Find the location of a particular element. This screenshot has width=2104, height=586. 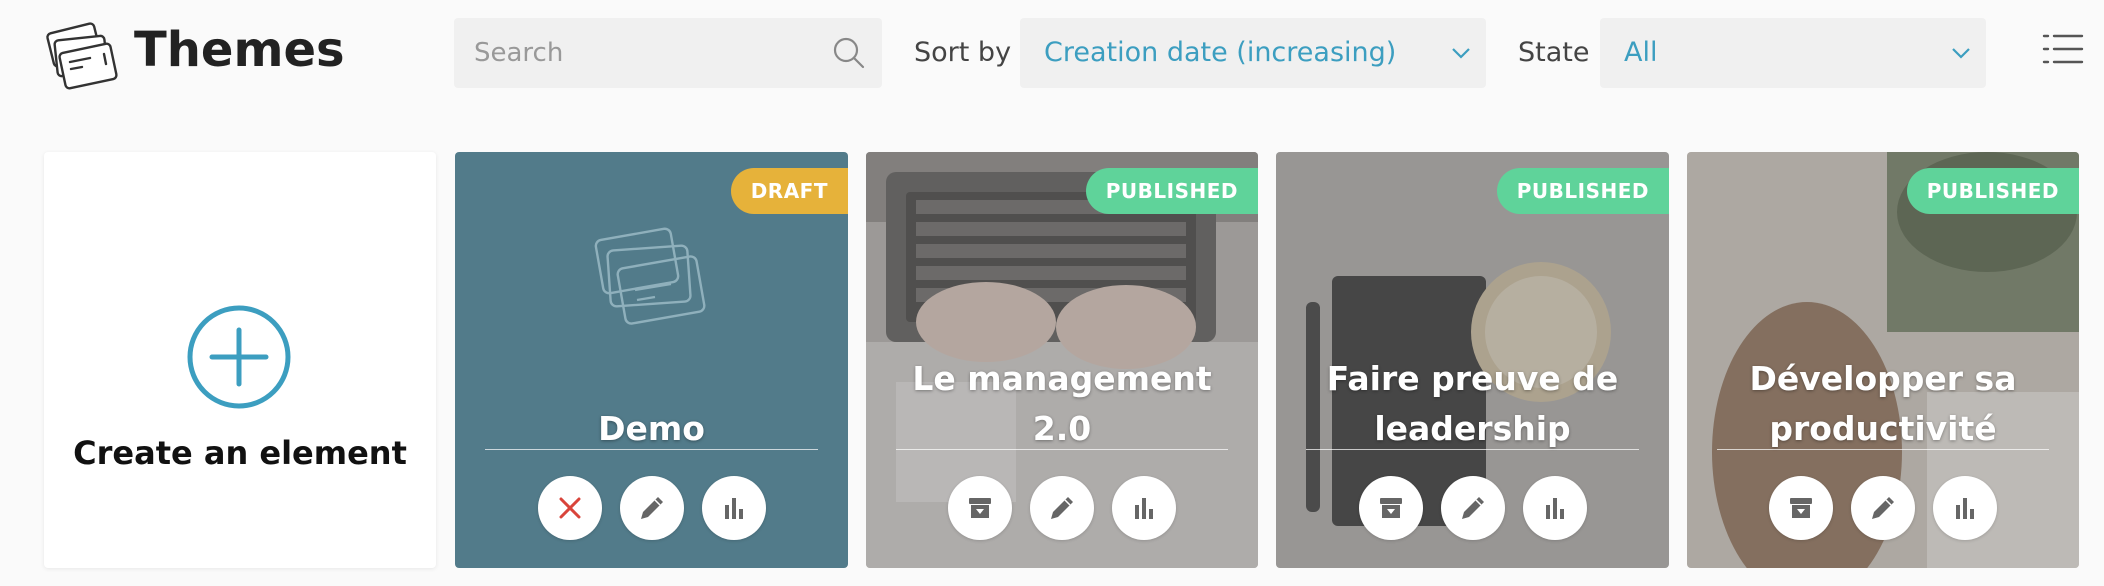

sort-select: Creation date (increasing) is located at coordinates (1253, 53).